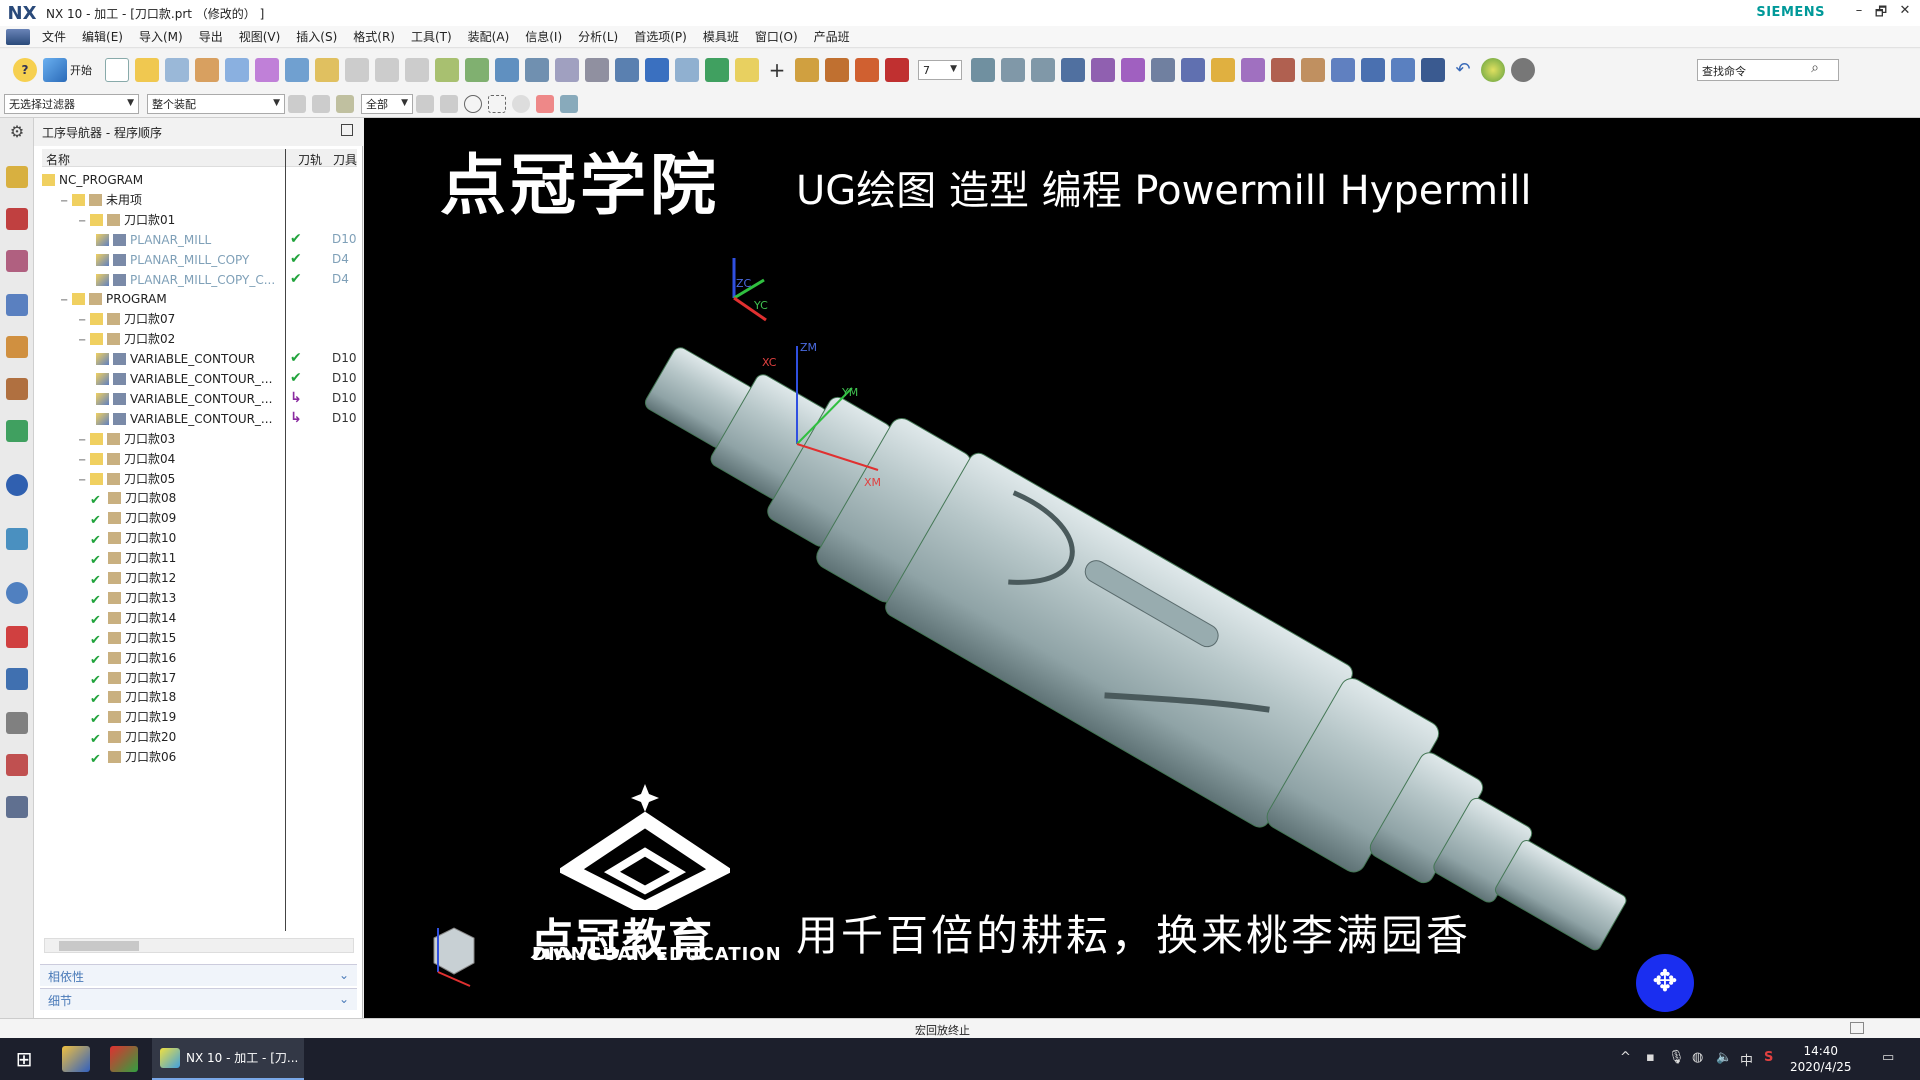  I want to click on app-menu-icon, so click(18, 36).